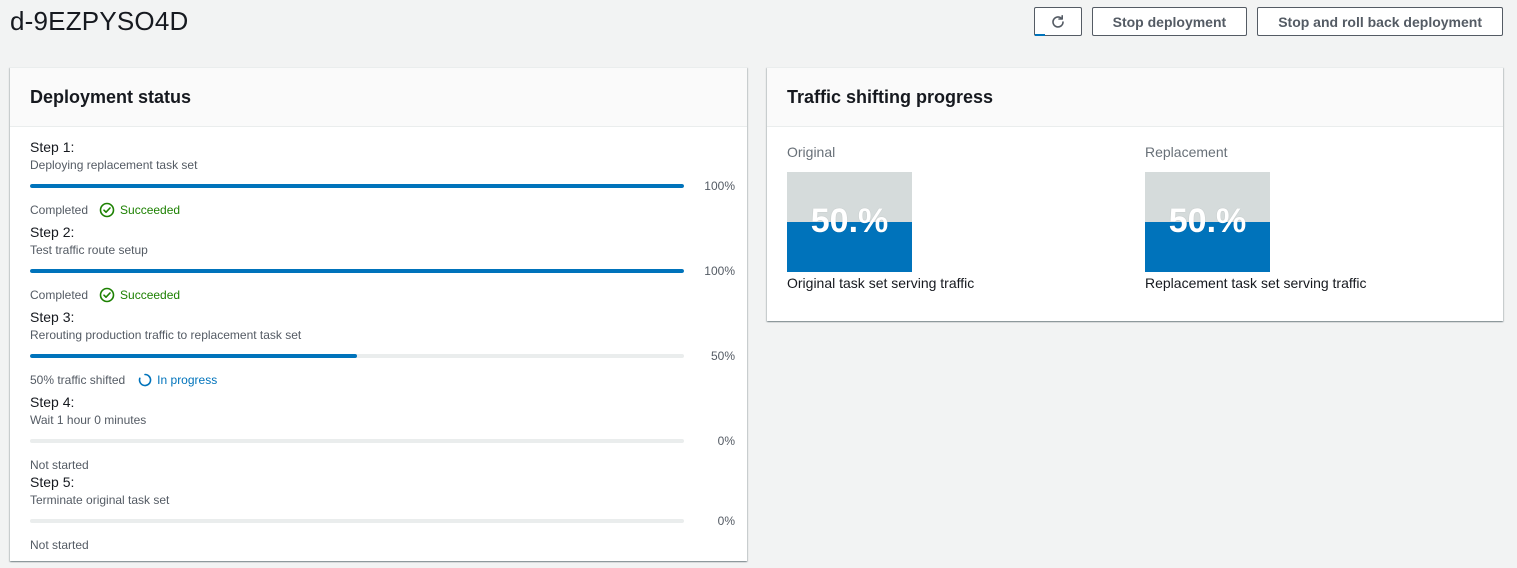  I want to click on step-title: Step 1:, so click(52, 147).